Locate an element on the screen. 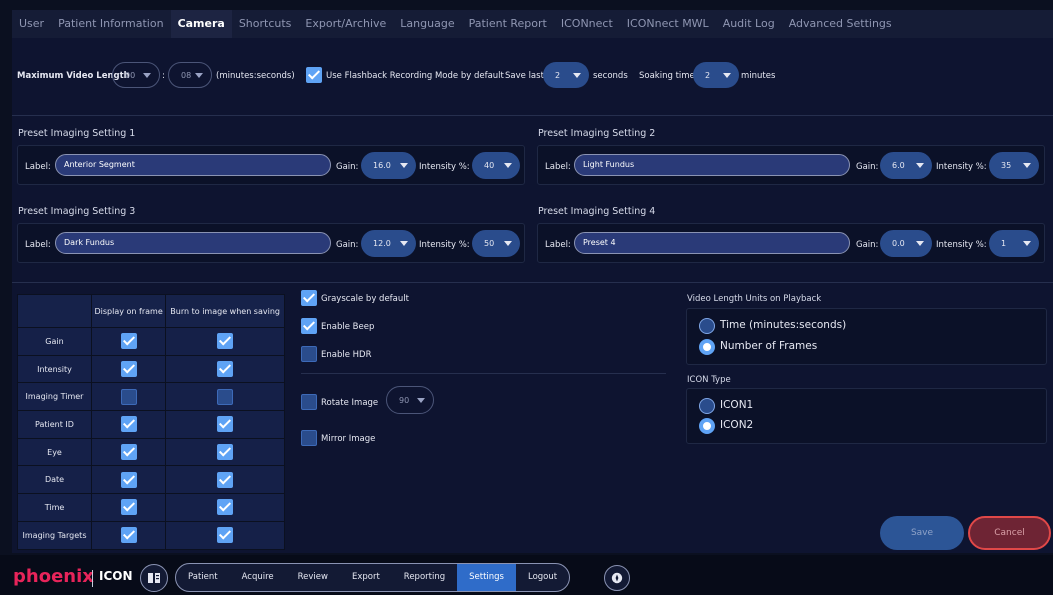 The height and width of the screenshot is (595, 1053). enable-hdr-checkbox is located at coordinates (309, 354).